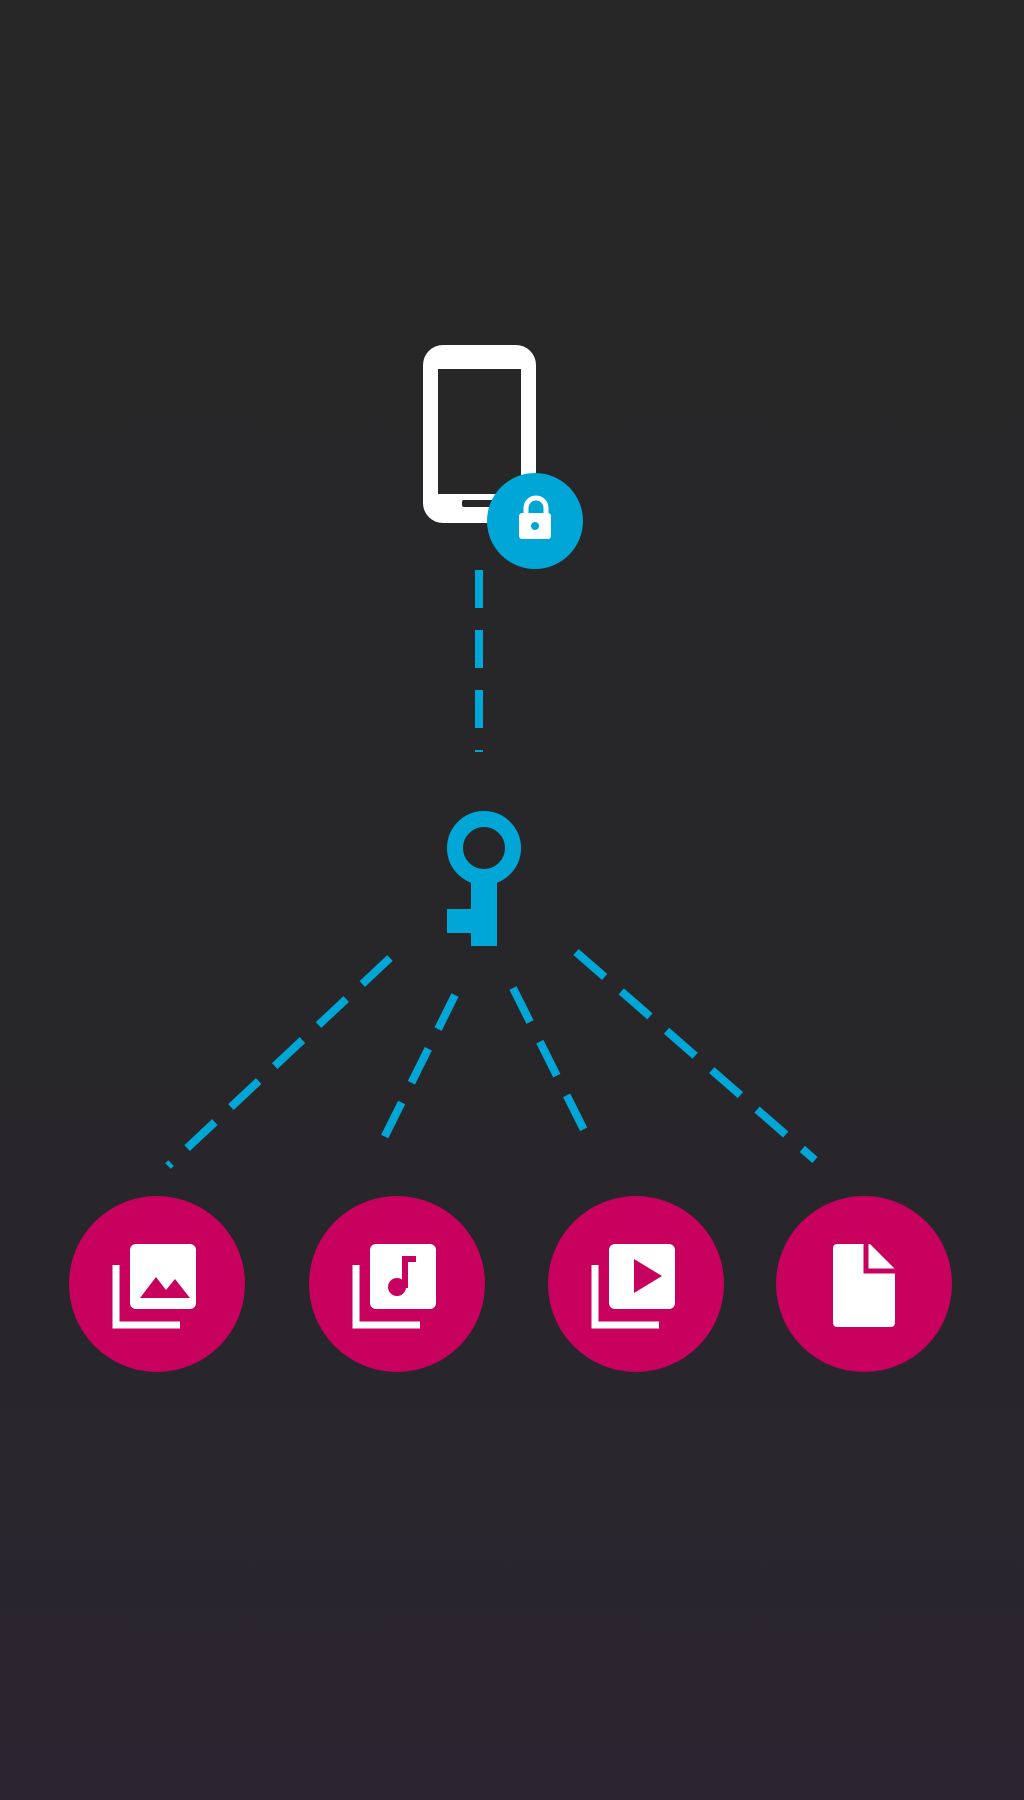 Image resolution: width=1024 pixels, height=1800 pixels. Describe the element at coordinates (695, 1056) in the screenshot. I see `edge-key-files` at that location.